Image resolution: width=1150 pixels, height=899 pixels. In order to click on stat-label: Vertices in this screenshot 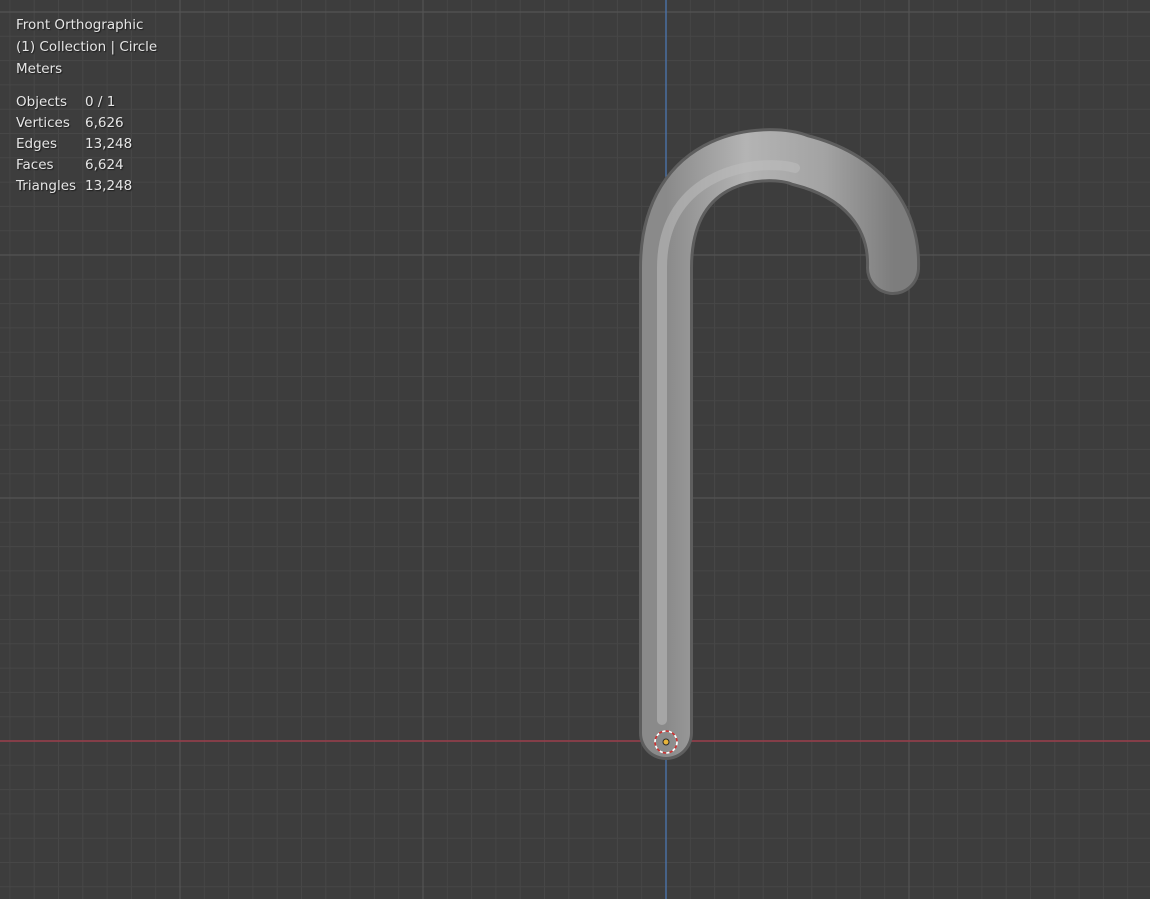, I will do `click(43, 123)`.